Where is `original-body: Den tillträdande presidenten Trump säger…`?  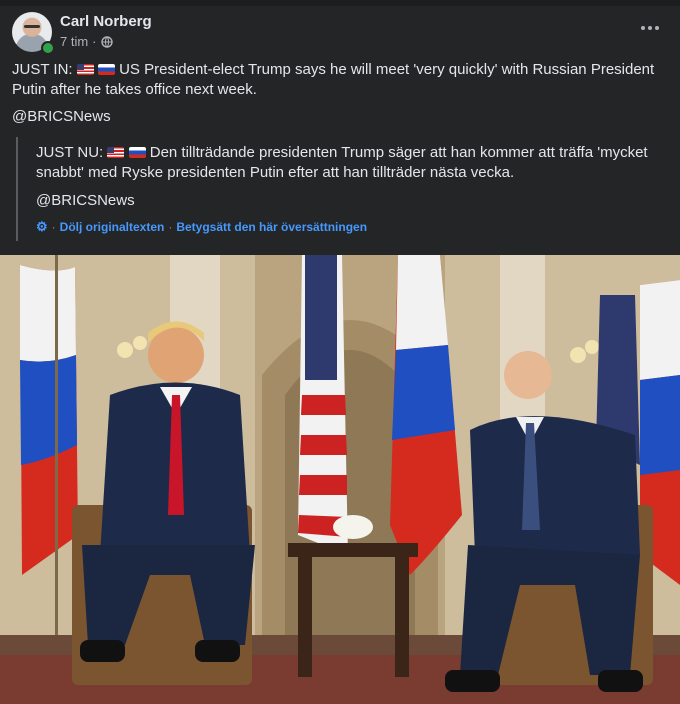 original-body: Den tillträdande presidenten Trump säger… is located at coordinates (342, 162).